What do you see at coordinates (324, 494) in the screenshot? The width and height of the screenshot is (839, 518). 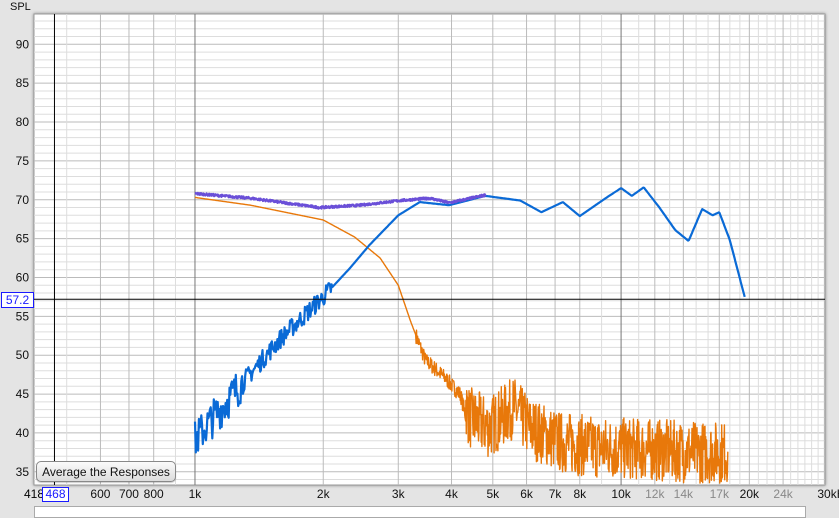 I see `x-tick-label: 2k` at bounding box center [324, 494].